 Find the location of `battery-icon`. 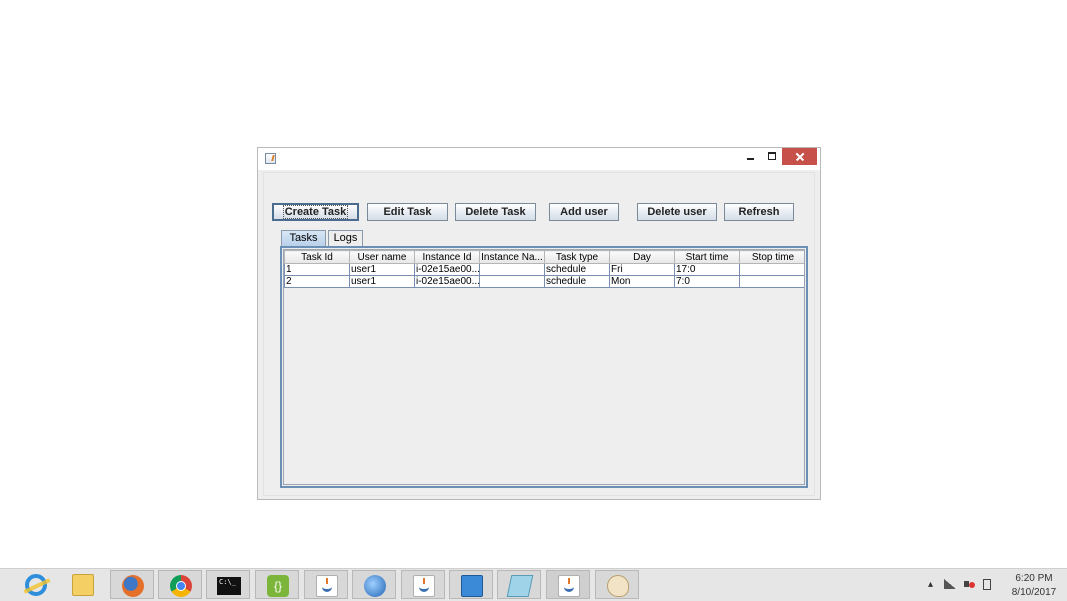

battery-icon is located at coordinates (987, 584).